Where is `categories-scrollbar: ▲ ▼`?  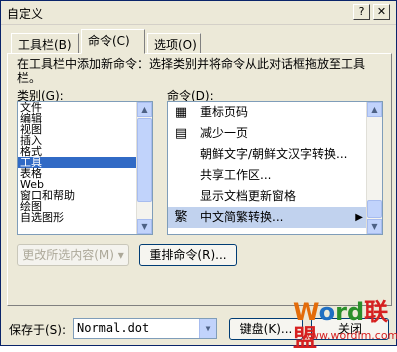
categories-scrollbar: ▲ ▼ is located at coordinates (144, 168).